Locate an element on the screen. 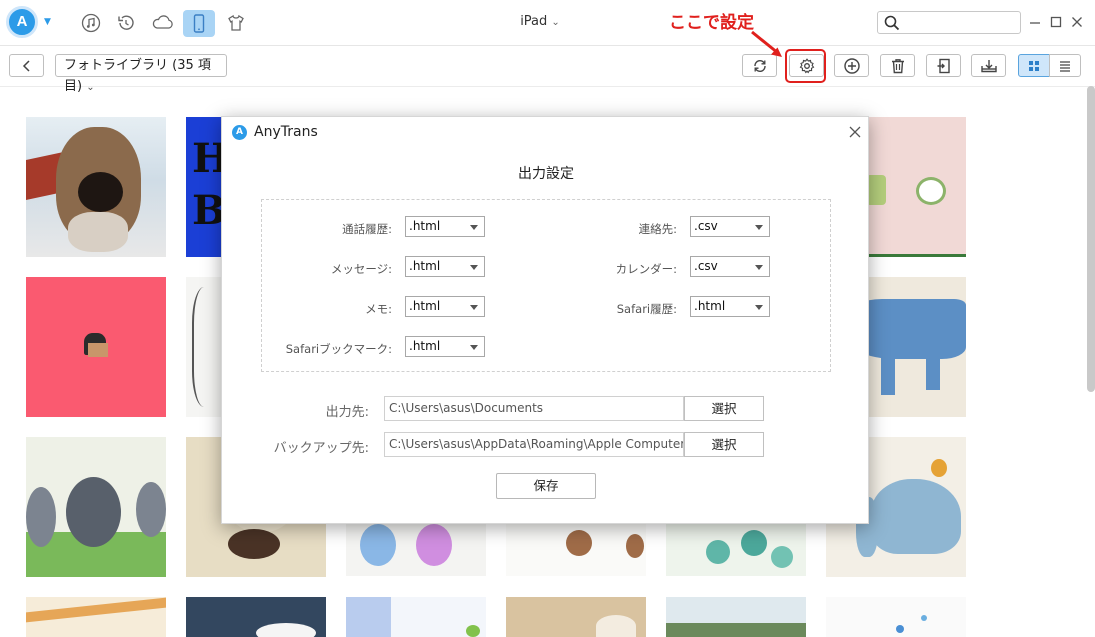 The width and height of the screenshot is (1095, 637). cloud-icon is located at coordinates (161, 23).